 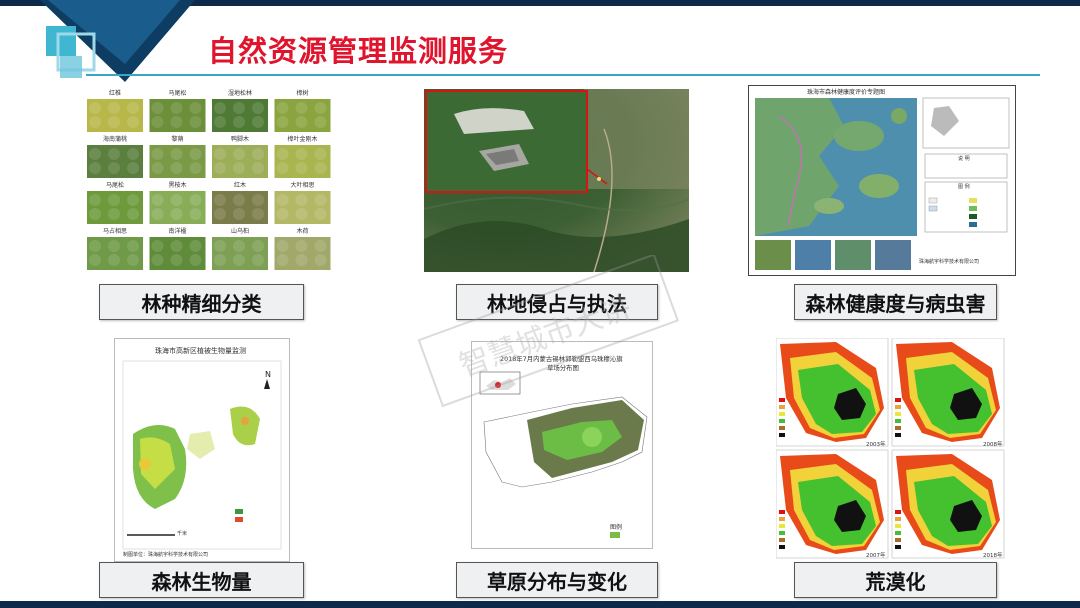 I want to click on desert-year-4: 2018年, so click(x=993, y=556).